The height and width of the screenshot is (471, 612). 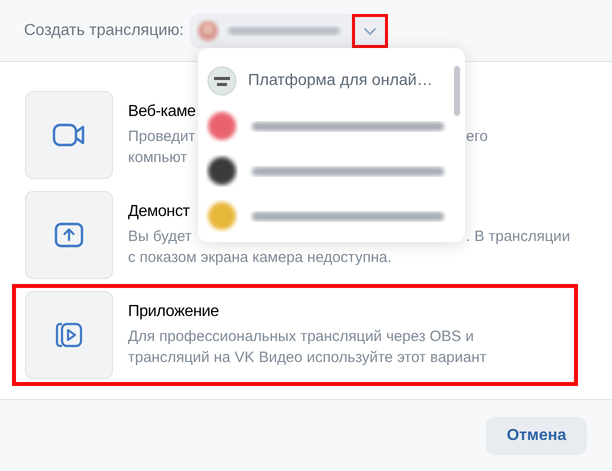 What do you see at coordinates (104, 31) in the screenshot?
I see `header-label: Создать трансляцию:` at bounding box center [104, 31].